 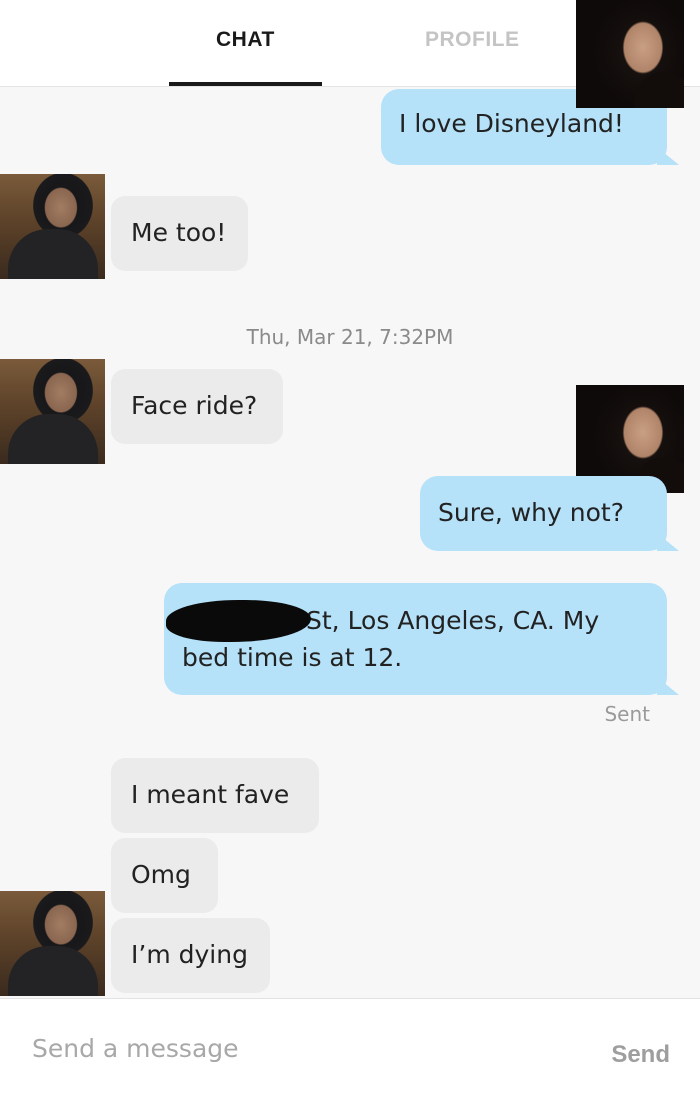 I want to click on message-input, so click(x=292, y=1048).